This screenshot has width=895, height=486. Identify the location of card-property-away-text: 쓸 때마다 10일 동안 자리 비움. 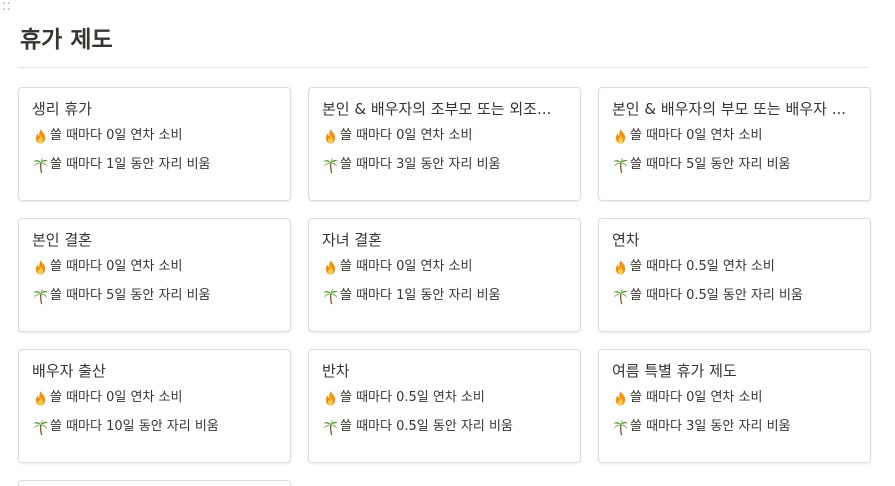
(134, 426).